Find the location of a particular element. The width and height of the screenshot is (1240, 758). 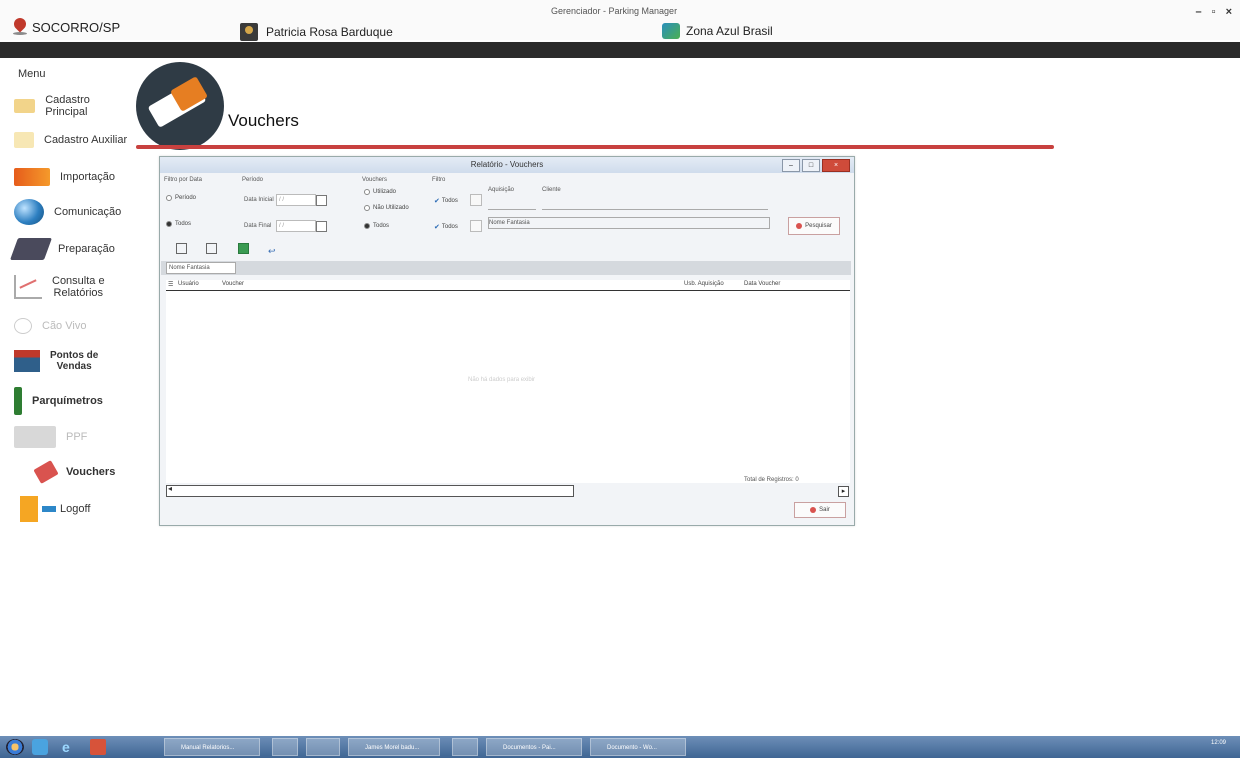

pesquisar-label: Pesquisar is located at coordinates (818, 226).